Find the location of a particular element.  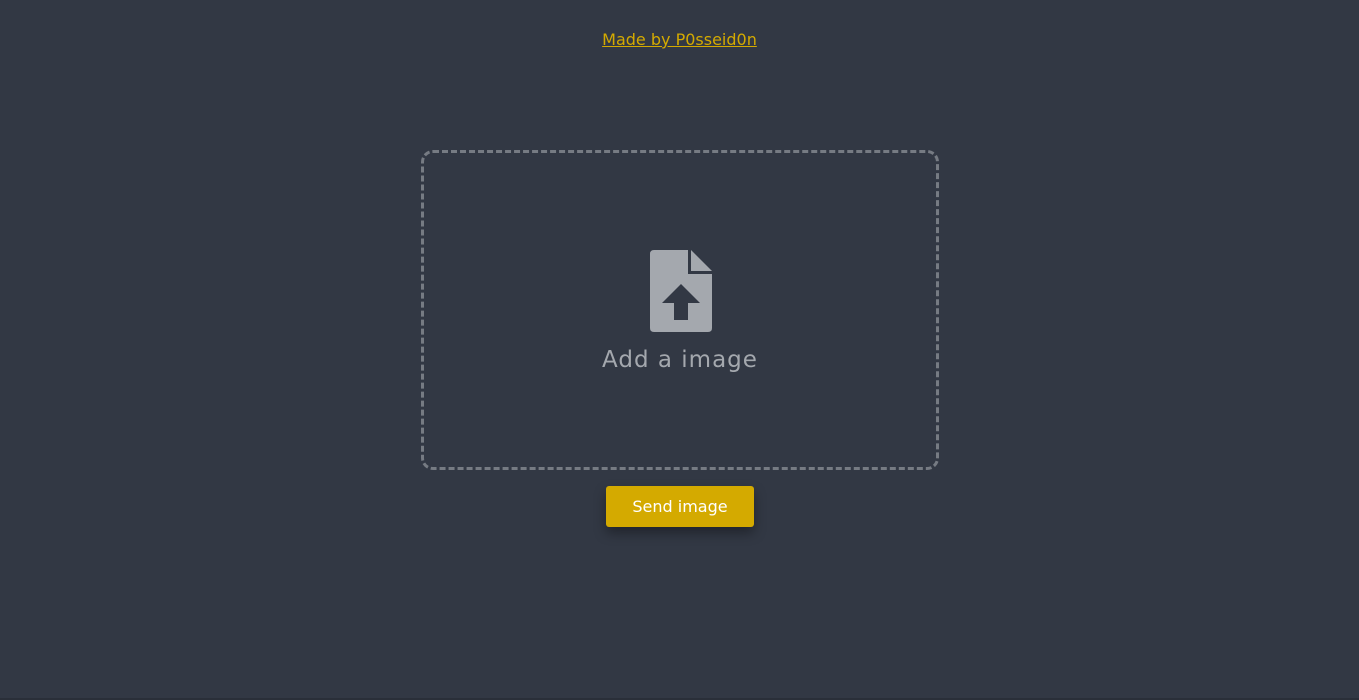

dropzone-label: Add a image is located at coordinates (680, 360).